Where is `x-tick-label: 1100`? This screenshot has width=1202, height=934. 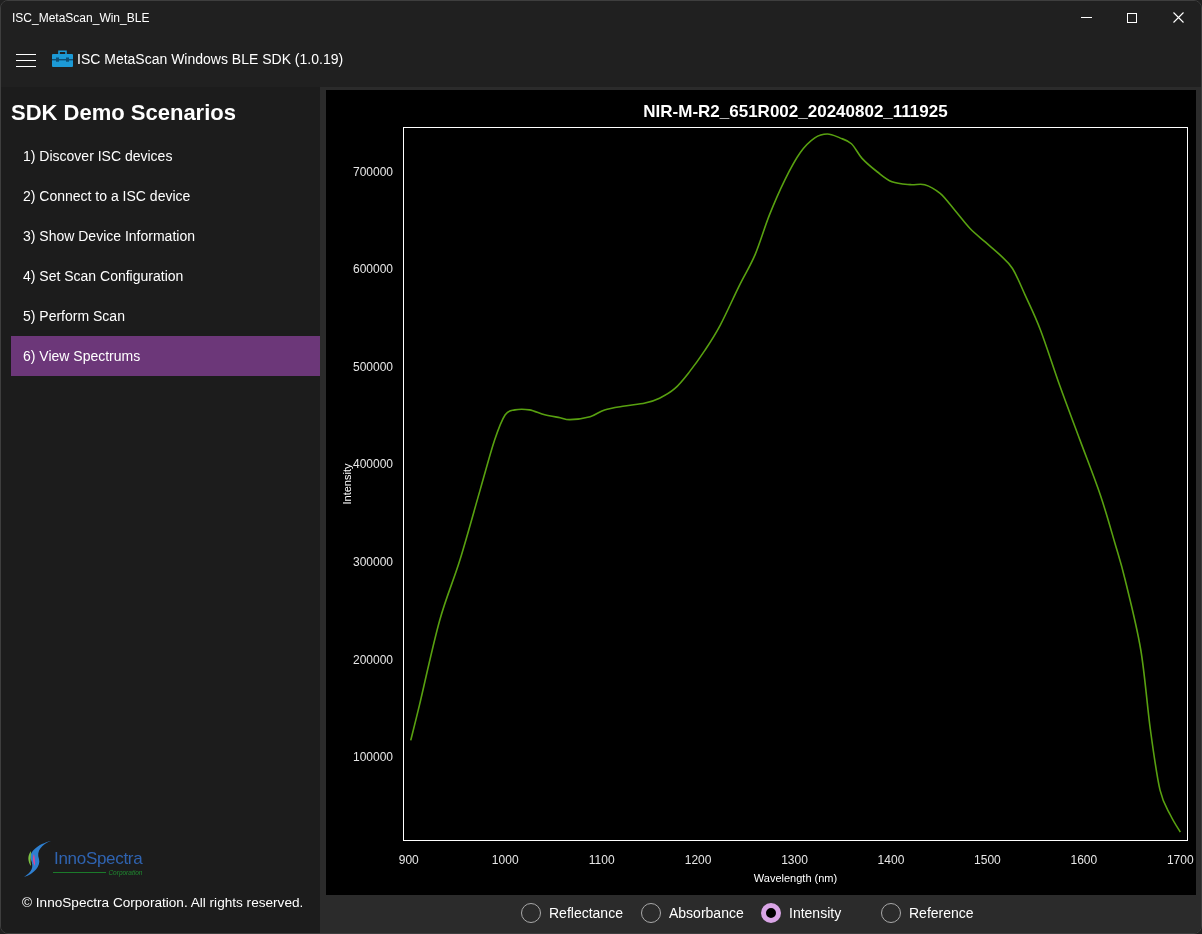 x-tick-label: 1100 is located at coordinates (601, 860).